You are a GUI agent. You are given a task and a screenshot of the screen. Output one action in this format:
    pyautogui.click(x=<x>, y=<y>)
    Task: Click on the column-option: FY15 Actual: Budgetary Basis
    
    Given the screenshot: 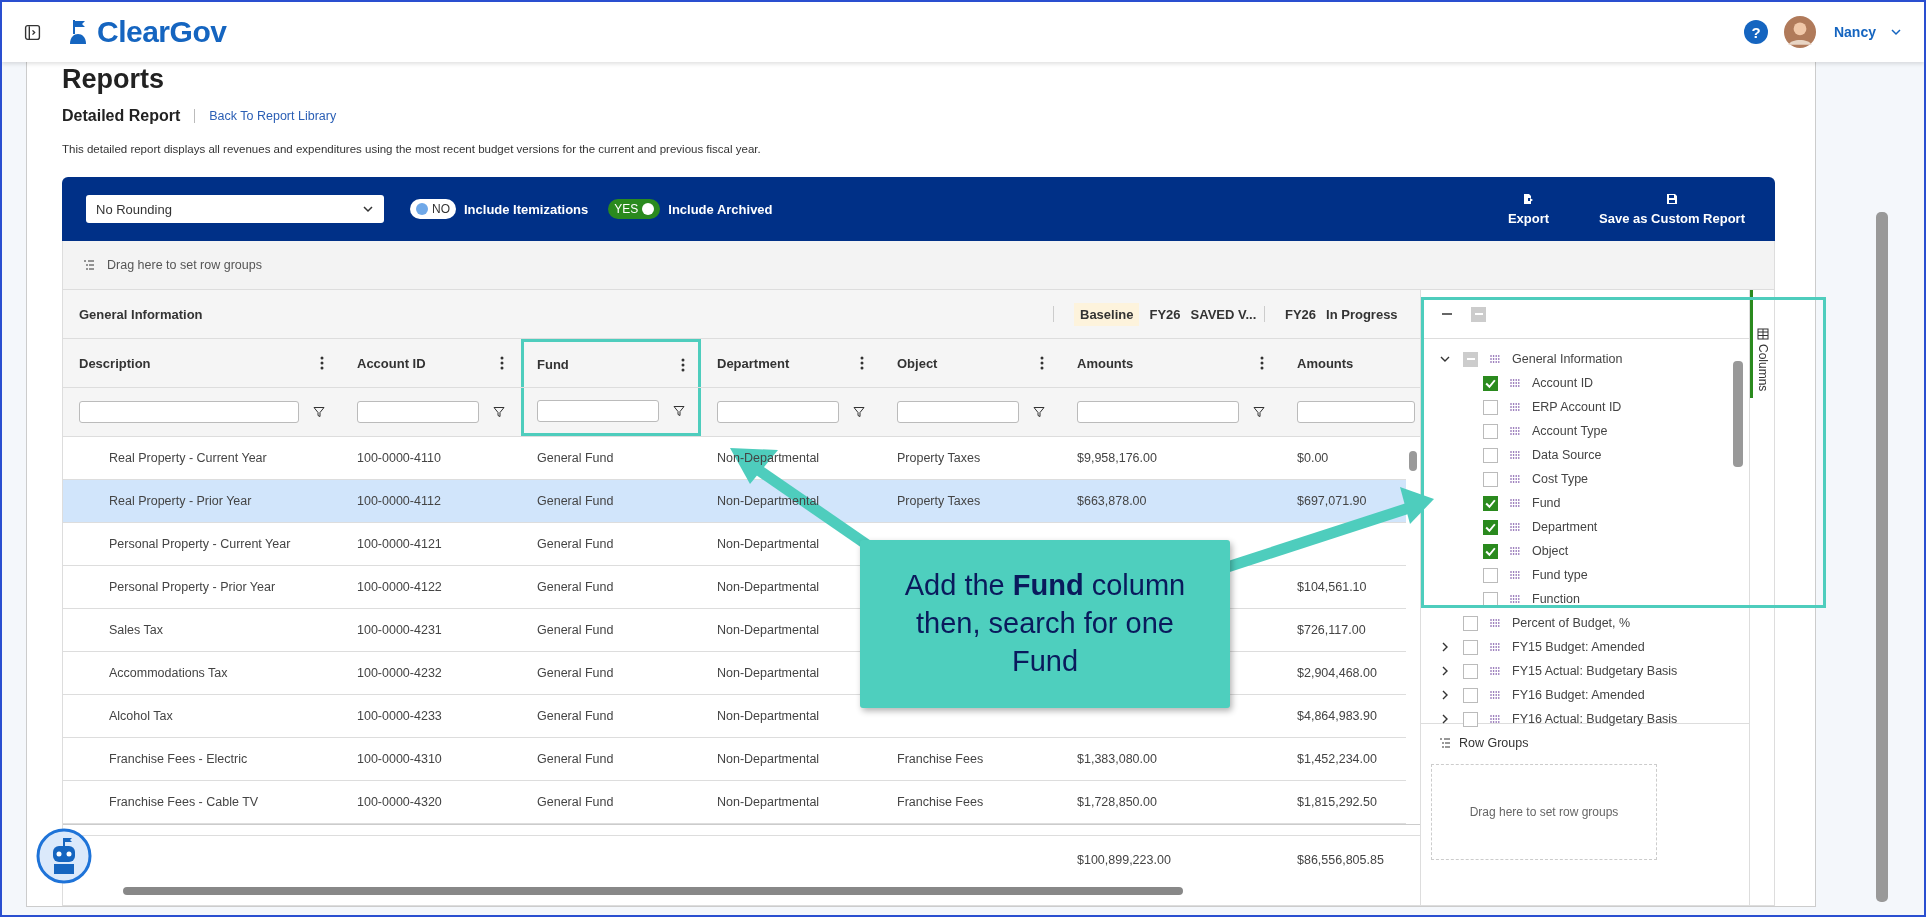 What is the action you would take?
    pyautogui.click(x=1595, y=671)
    